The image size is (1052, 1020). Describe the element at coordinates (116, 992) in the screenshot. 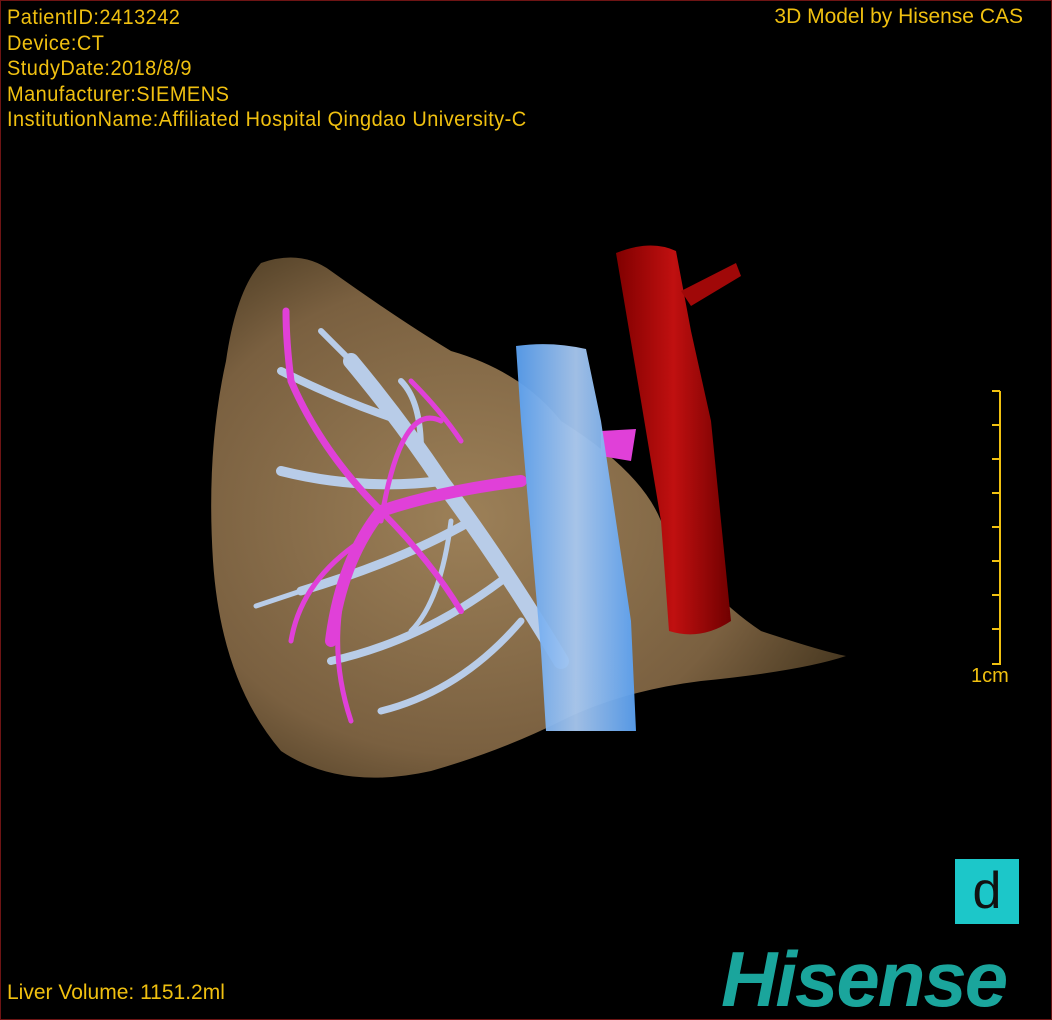

I see `liver-volume: Liver Volume: 1151.2ml` at that location.